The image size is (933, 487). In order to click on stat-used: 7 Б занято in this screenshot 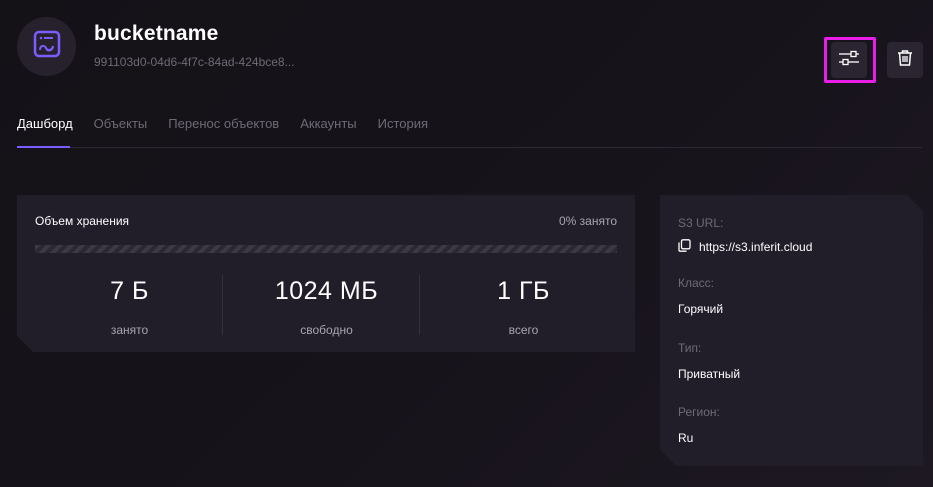, I will do `click(129, 307)`.